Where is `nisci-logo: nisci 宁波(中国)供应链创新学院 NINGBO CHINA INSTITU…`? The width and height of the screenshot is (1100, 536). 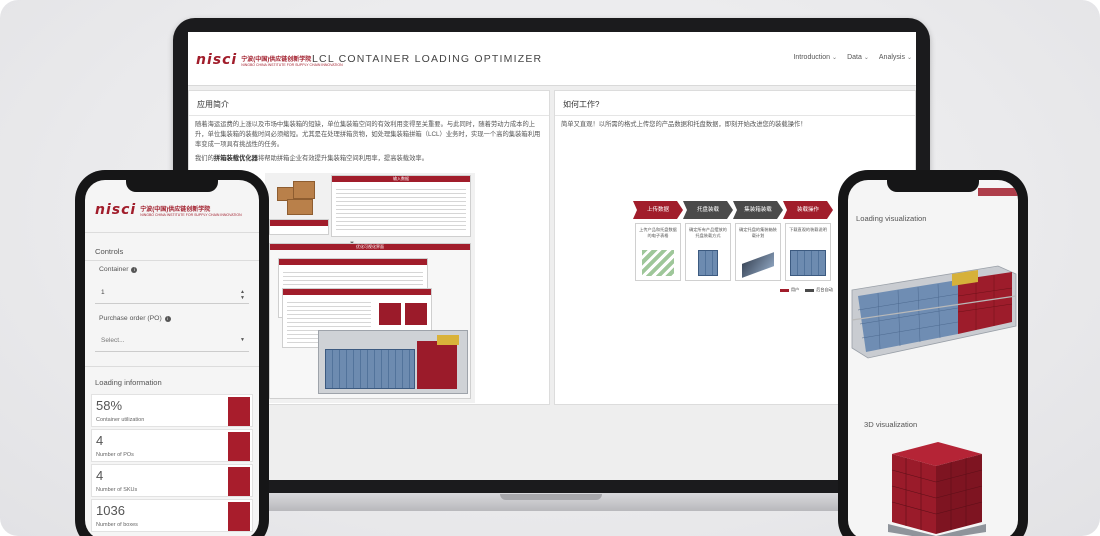 nisci-logo: nisci 宁波(中国)供应链创新学院 NINGBO CHINA INSTITU… is located at coordinates (168, 210).